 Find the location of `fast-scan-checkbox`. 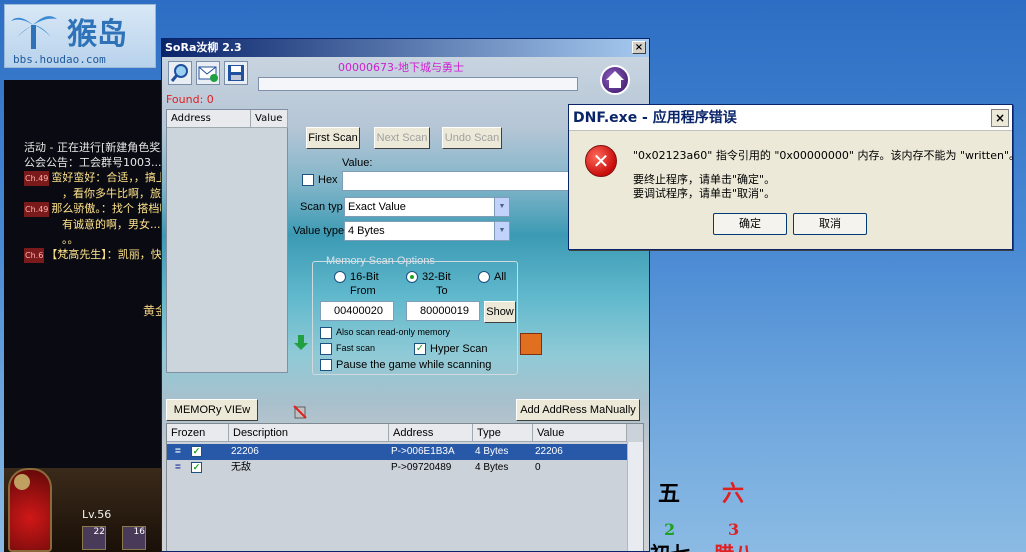

fast-scan-checkbox is located at coordinates (326, 349).